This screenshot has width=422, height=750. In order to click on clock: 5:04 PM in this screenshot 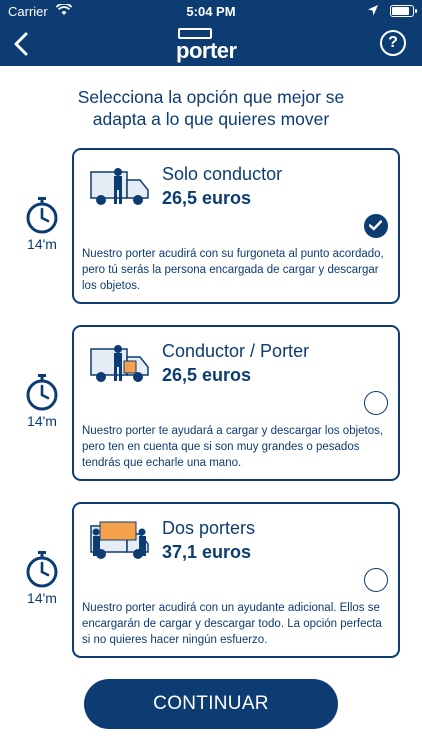, I will do `click(211, 11)`.